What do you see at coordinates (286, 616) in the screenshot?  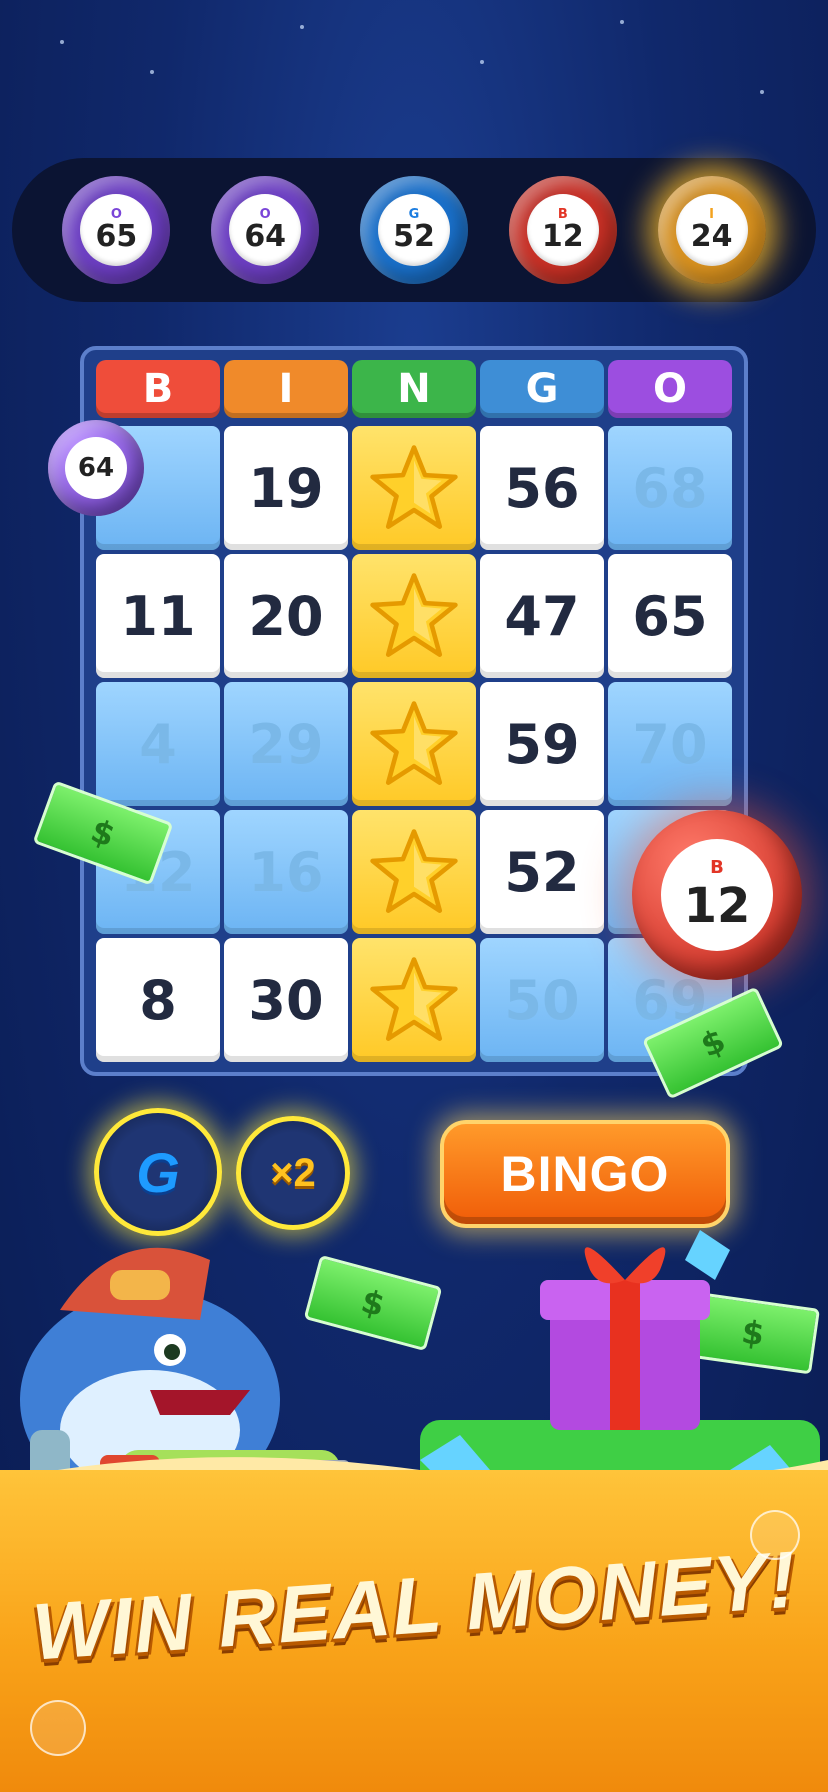 I see `bingo-cell: 20` at bounding box center [286, 616].